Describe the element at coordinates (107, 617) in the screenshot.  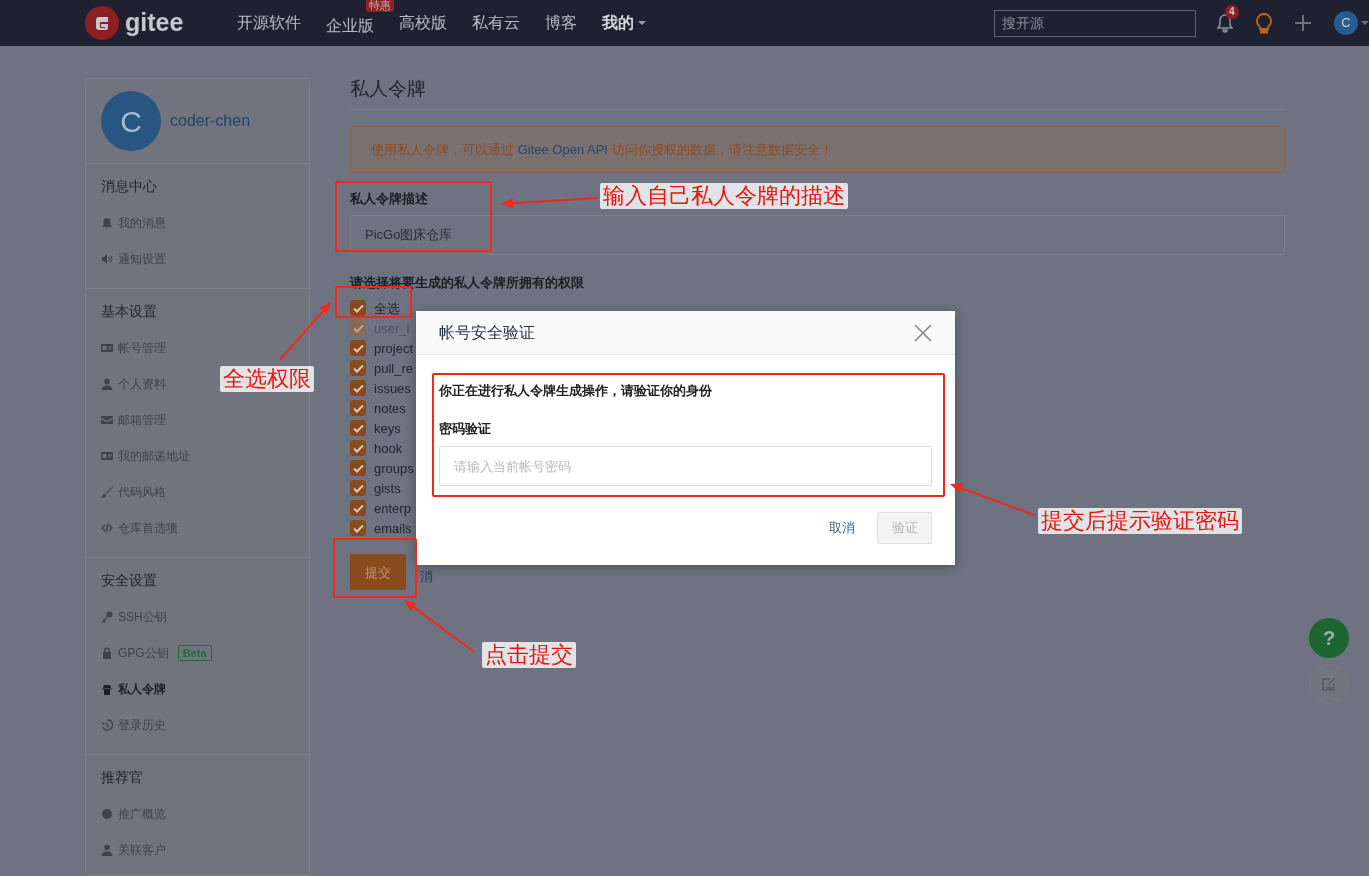
I see `key-icon` at that location.